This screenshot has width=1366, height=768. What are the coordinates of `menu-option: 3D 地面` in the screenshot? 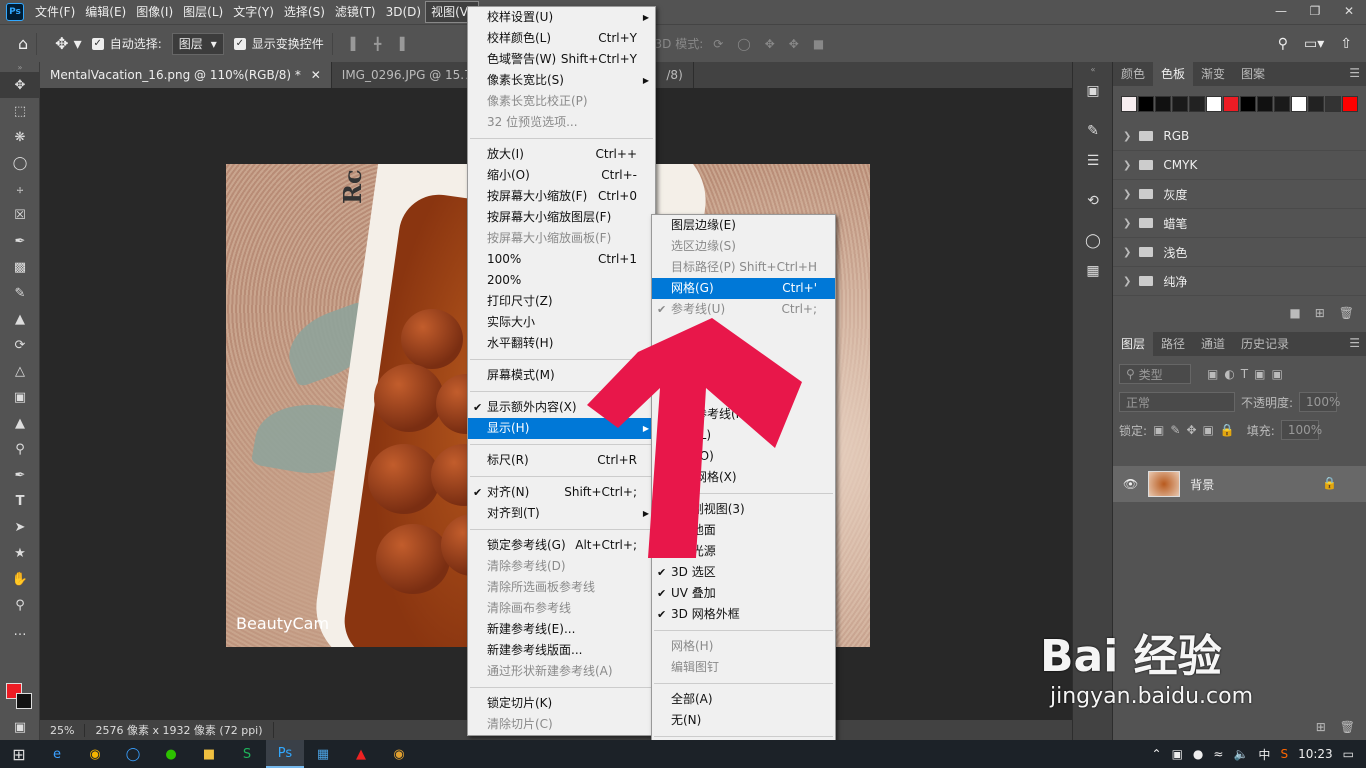 It's located at (743, 530).